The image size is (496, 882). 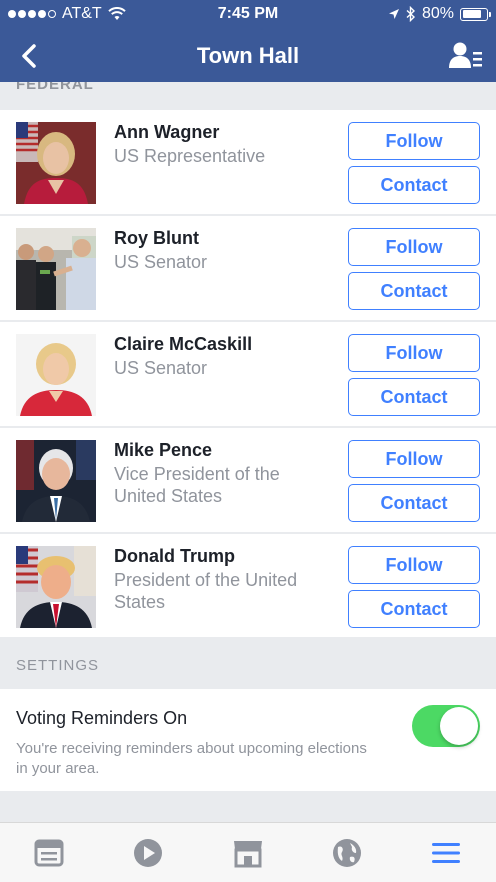 What do you see at coordinates (206, 591) in the screenshot?
I see `rep-title: President of the United States` at bounding box center [206, 591].